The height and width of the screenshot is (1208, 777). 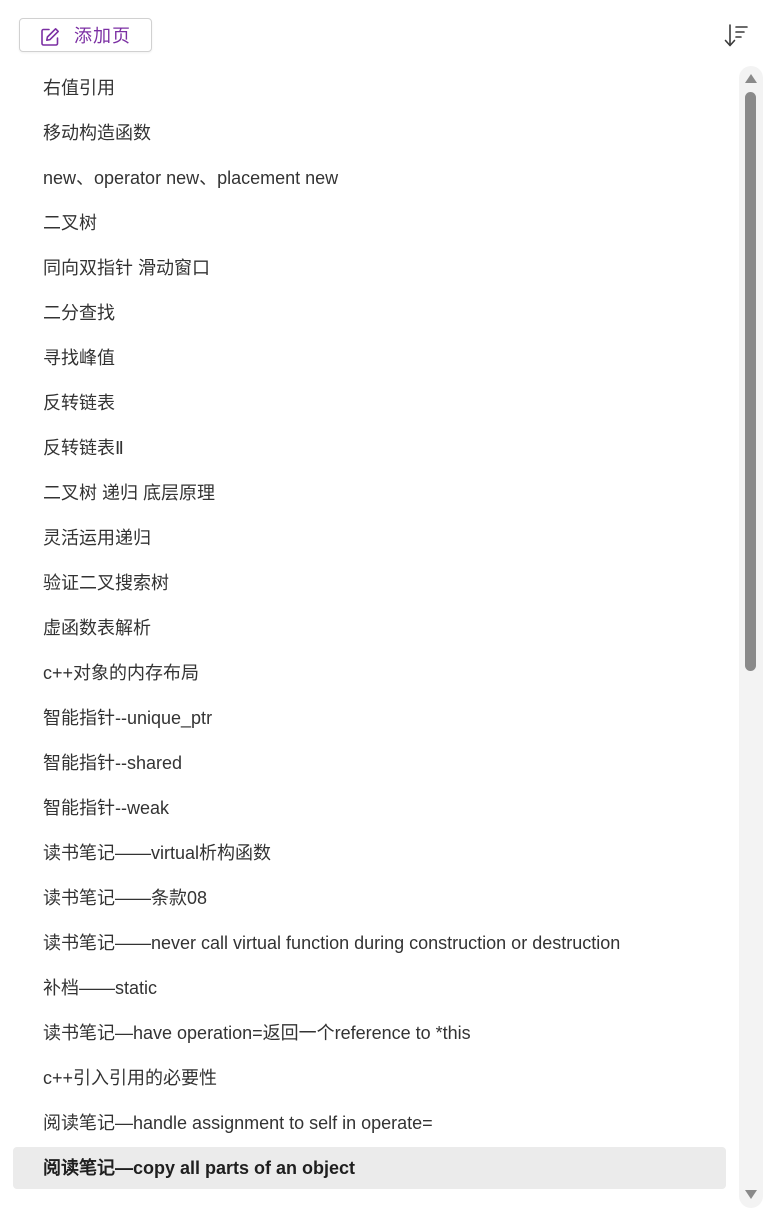 What do you see at coordinates (121, 673) in the screenshot?
I see `page-title: c++对象的内存布局` at bounding box center [121, 673].